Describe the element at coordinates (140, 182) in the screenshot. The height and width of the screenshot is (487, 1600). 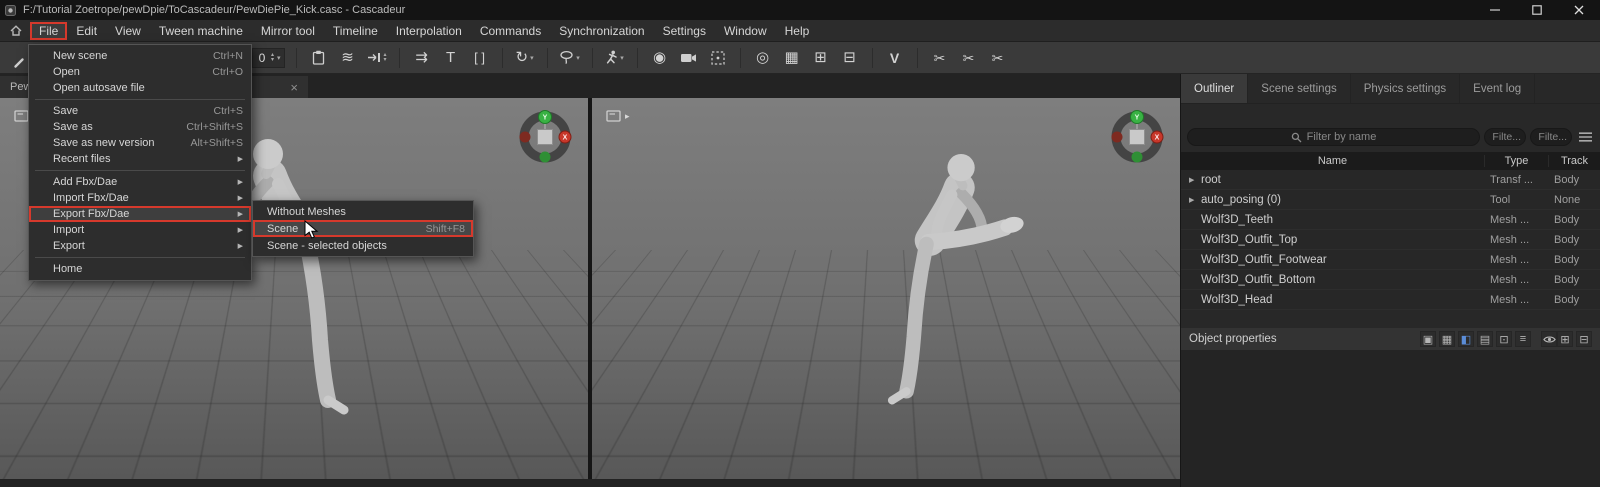
I see `menu-item: Add Fbx/Dae ▶` at that location.